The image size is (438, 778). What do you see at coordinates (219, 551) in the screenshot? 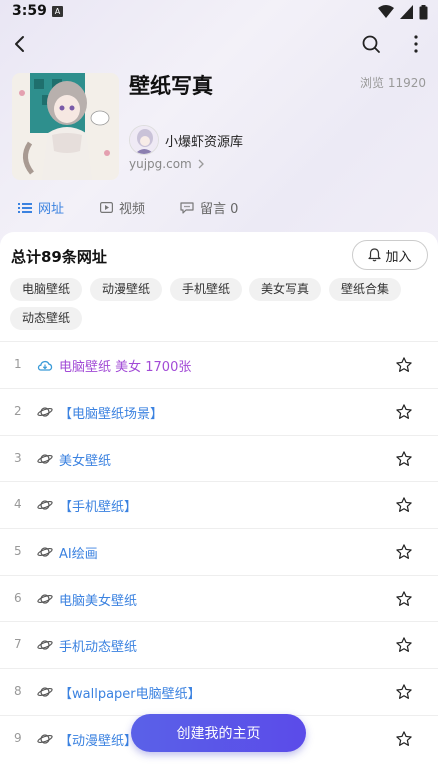
I see `list-item: 5 AI绘画` at bounding box center [219, 551].